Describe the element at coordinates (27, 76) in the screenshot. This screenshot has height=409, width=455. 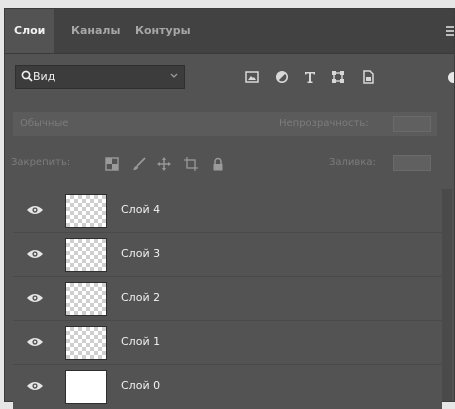
I see `search-icon` at that location.